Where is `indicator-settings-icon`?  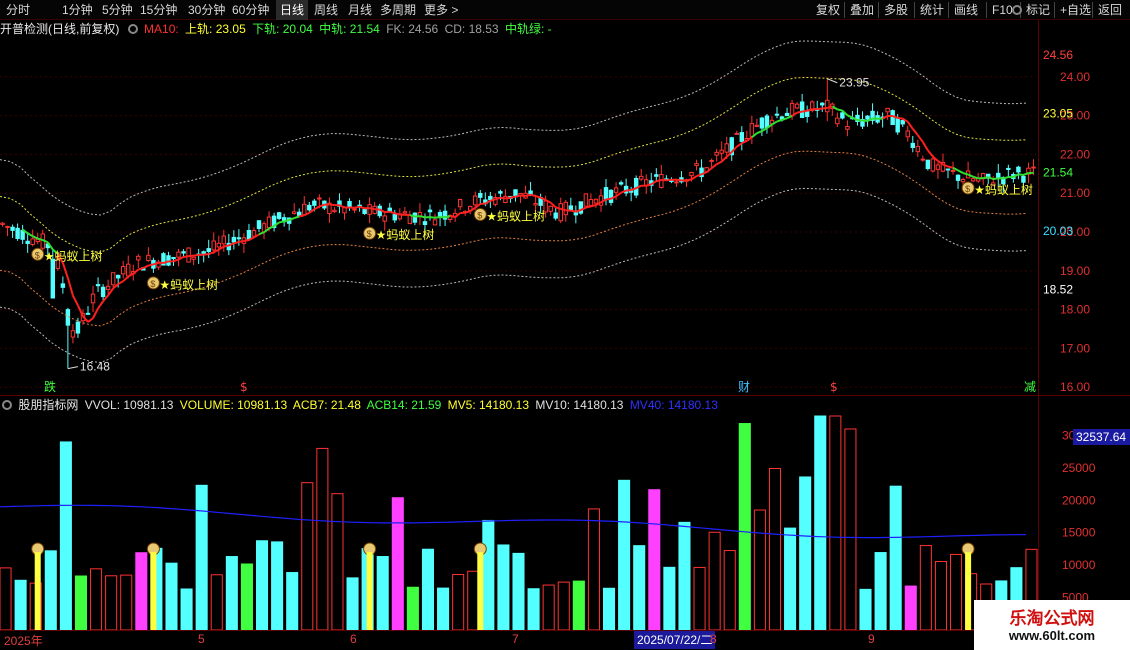 indicator-settings-icon is located at coordinates (132, 29).